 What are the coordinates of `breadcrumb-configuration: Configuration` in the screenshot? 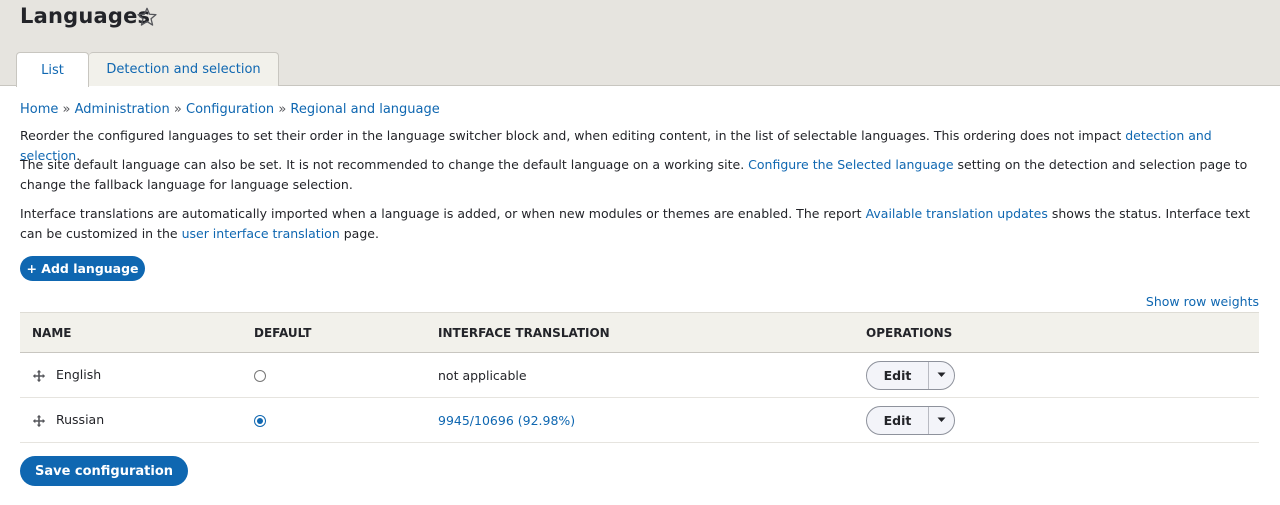 It's located at (230, 109).